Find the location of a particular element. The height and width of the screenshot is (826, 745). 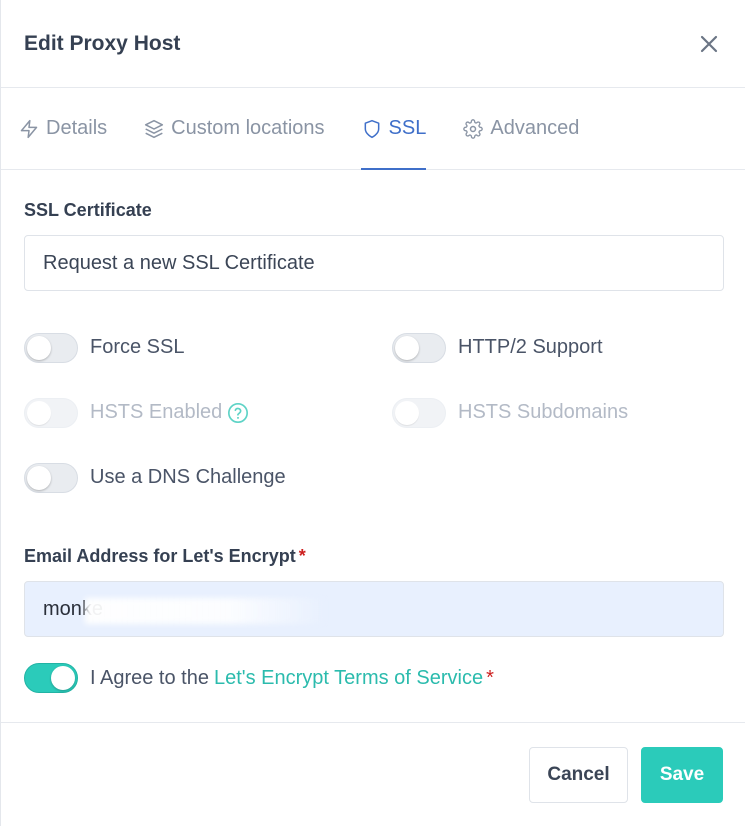

tab-details: Details is located at coordinates (62, 128).